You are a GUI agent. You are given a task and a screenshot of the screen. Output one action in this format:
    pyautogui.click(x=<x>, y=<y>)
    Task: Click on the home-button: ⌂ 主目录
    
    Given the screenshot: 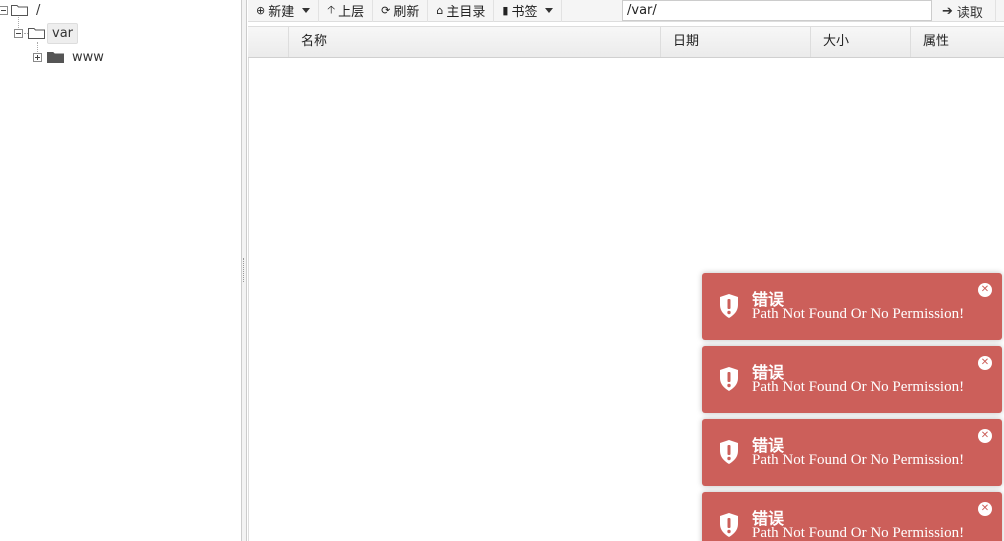 What is the action you would take?
    pyautogui.click(x=461, y=11)
    